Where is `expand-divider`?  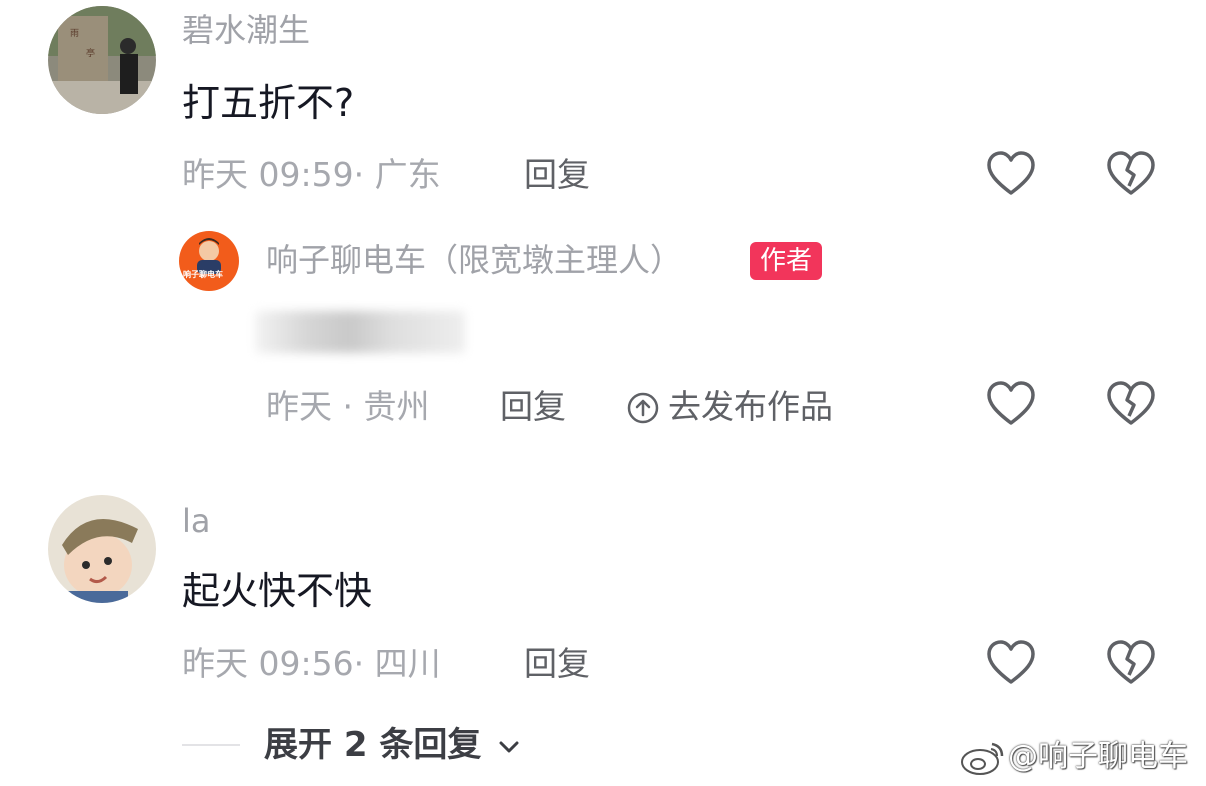
expand-divider is located at coordinates (211, 745).